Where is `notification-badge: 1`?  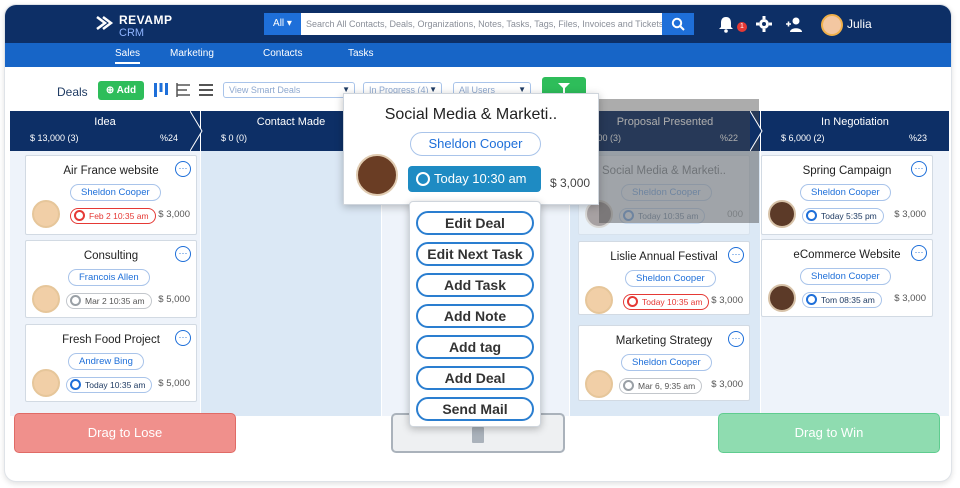
notification-badge: 1 is located at coordinates (742, 27).